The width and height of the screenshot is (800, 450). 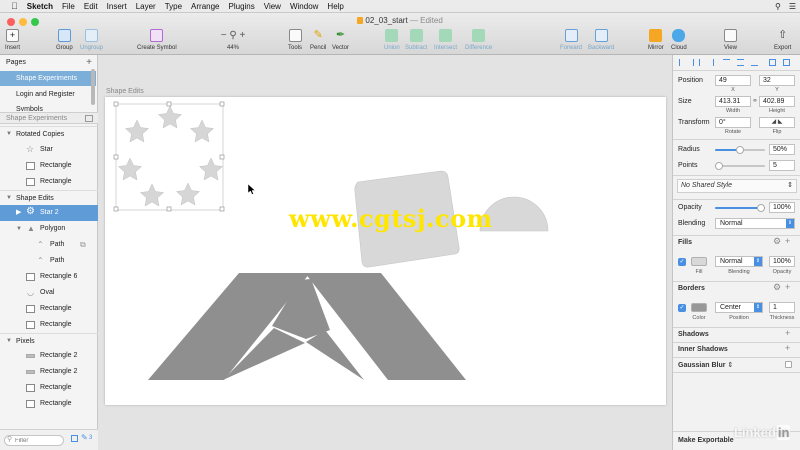 I want to click on width-field: 413.31, so click(x=733, y=101).